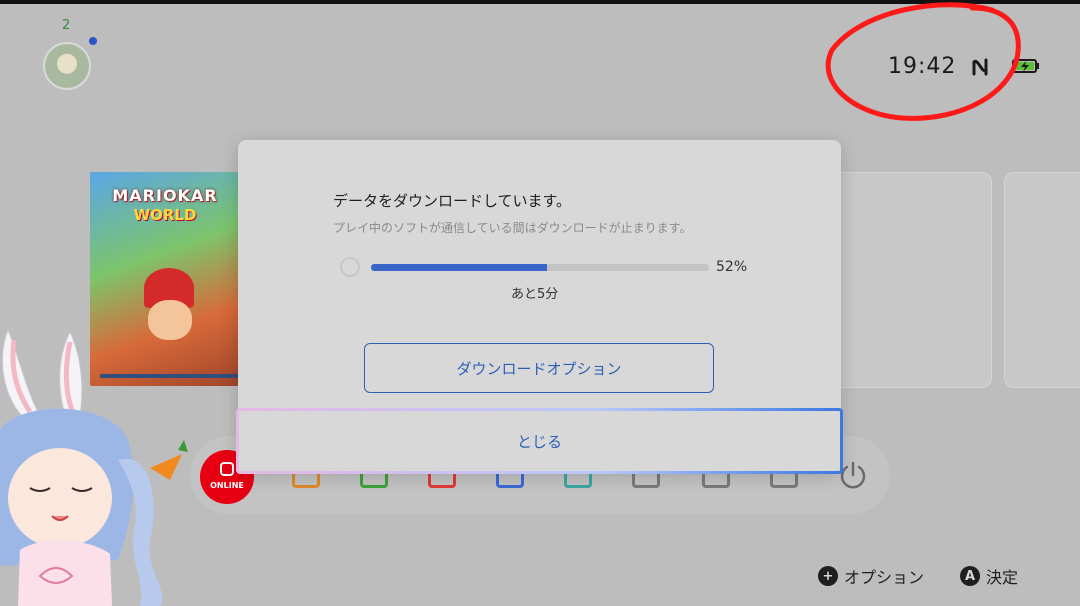  I want to click on dock-controller-icon, so click(716, 481).